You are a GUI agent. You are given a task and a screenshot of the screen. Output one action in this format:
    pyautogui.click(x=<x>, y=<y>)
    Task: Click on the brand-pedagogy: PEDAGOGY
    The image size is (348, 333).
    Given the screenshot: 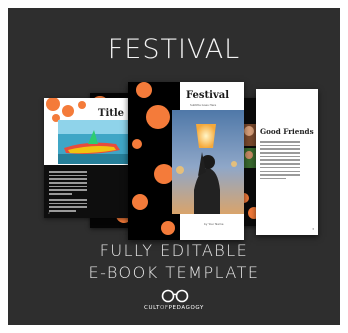 What is the action you would take?
    pyautogui.click(x=186, y=308)
    